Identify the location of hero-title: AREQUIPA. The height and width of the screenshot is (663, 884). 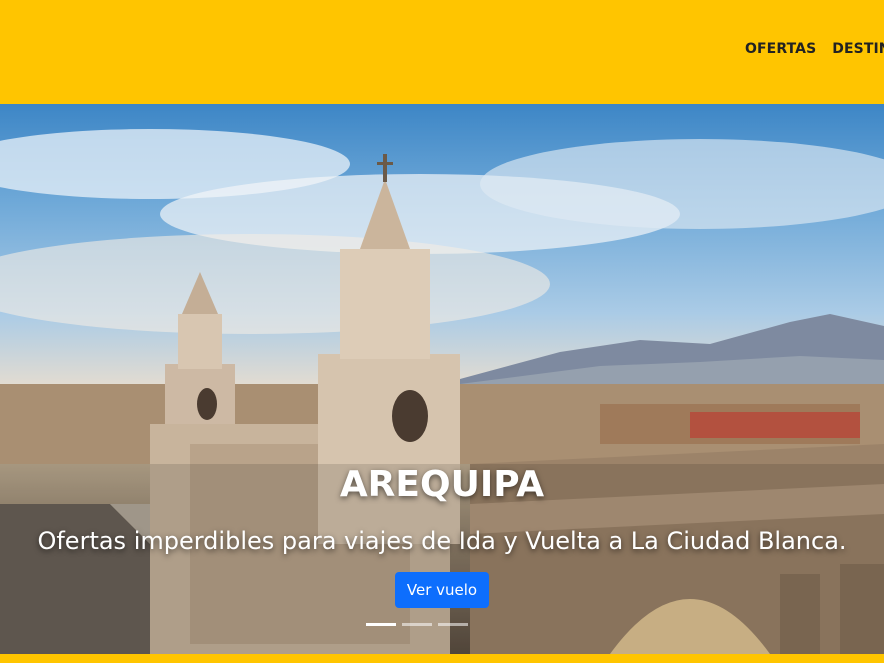
(442, 484).